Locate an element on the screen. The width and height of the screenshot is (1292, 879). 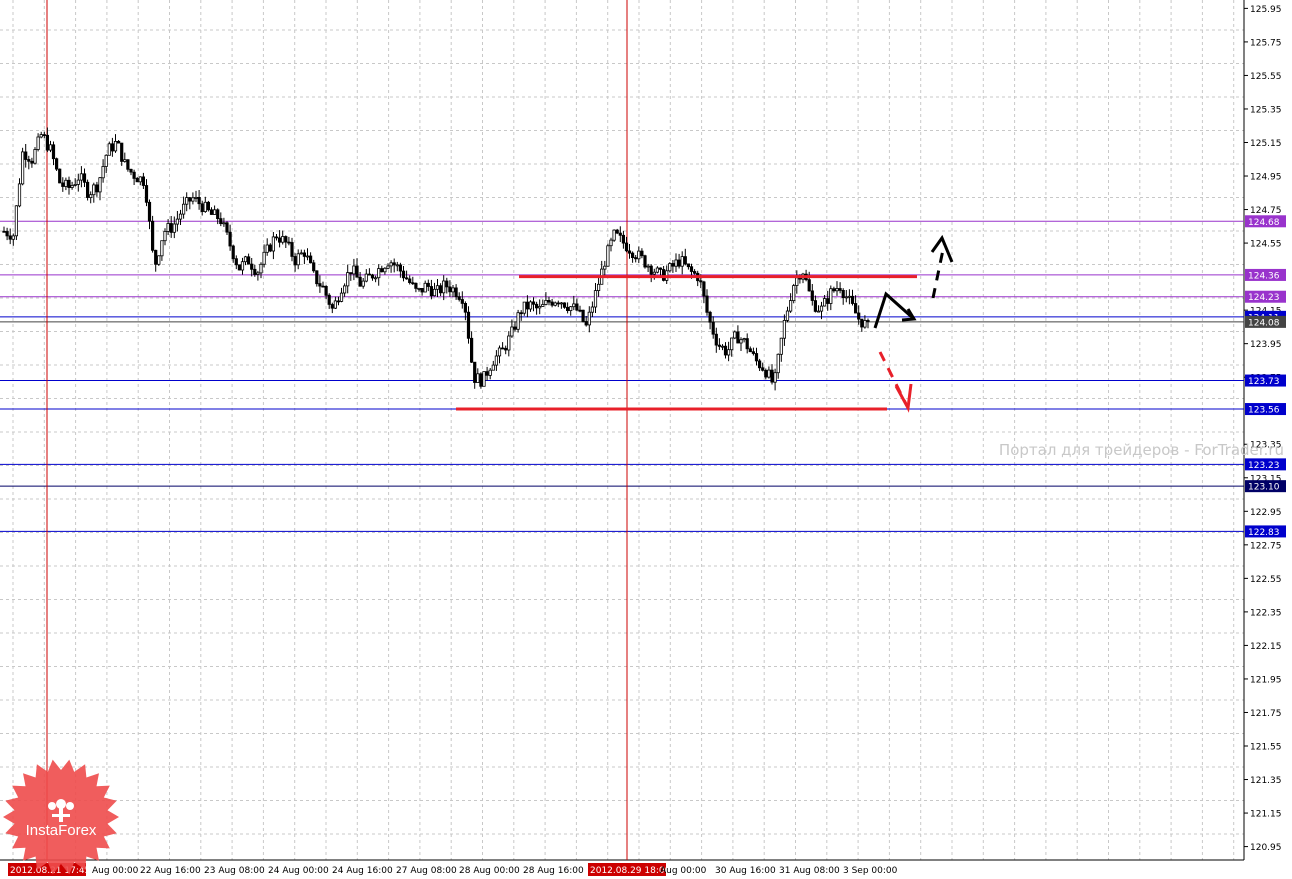
y-tick-label: 122.35 is located at coordinates (1266, 613).